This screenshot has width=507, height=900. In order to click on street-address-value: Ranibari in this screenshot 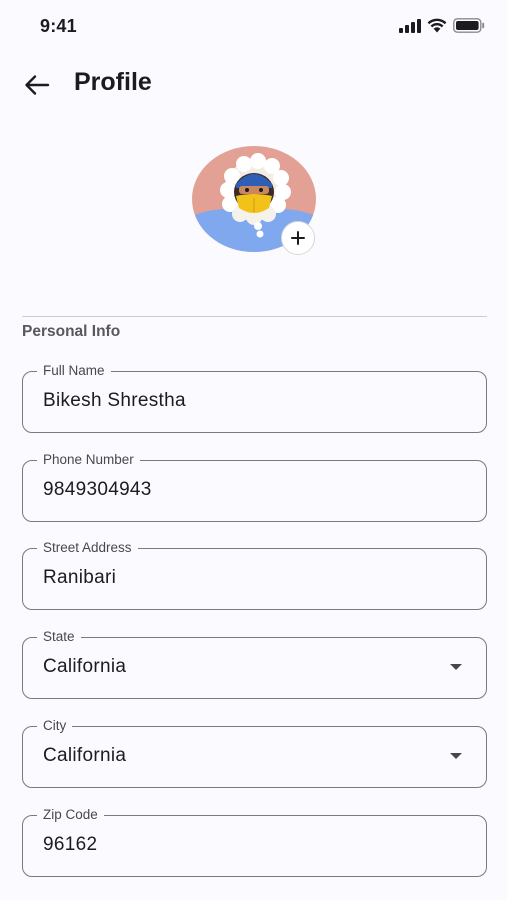, I will do `click(80, 577)`.